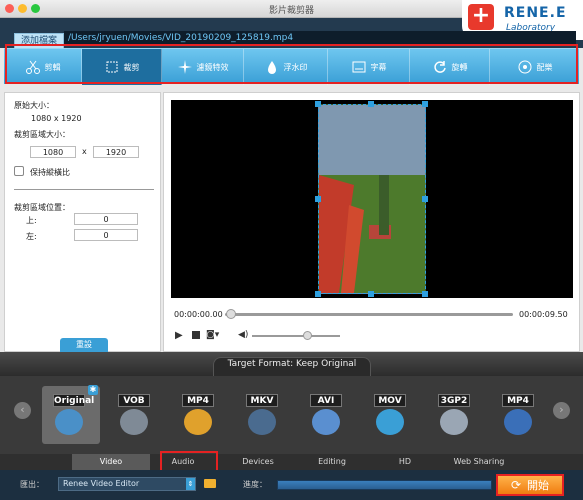 This screenshot has width=583, height=500. I want to click on category-editing: Editing, so click(332, 462).